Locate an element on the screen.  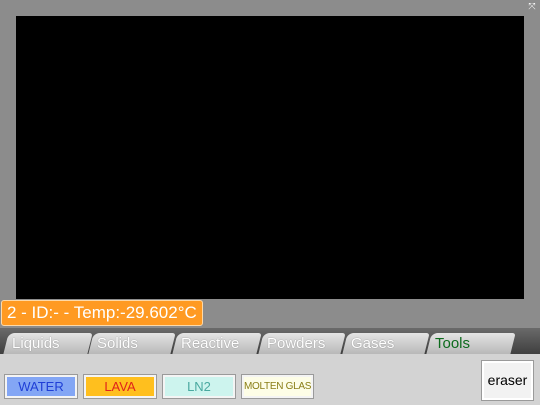
element-button-lava: LAVA is located at coordinates (120, 386).